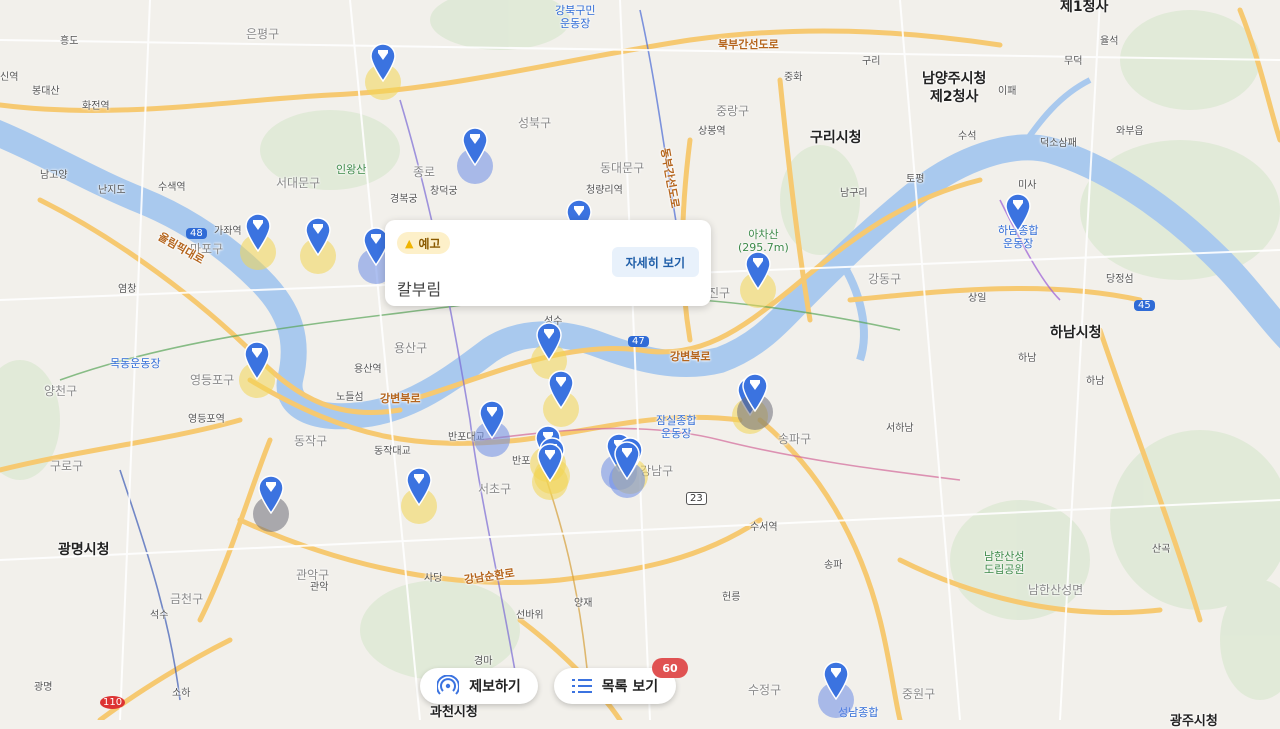 Image resolution: width=1280 pixels, height=729 pixels. I want to click on map-label: 중원구, so click(919, 694).